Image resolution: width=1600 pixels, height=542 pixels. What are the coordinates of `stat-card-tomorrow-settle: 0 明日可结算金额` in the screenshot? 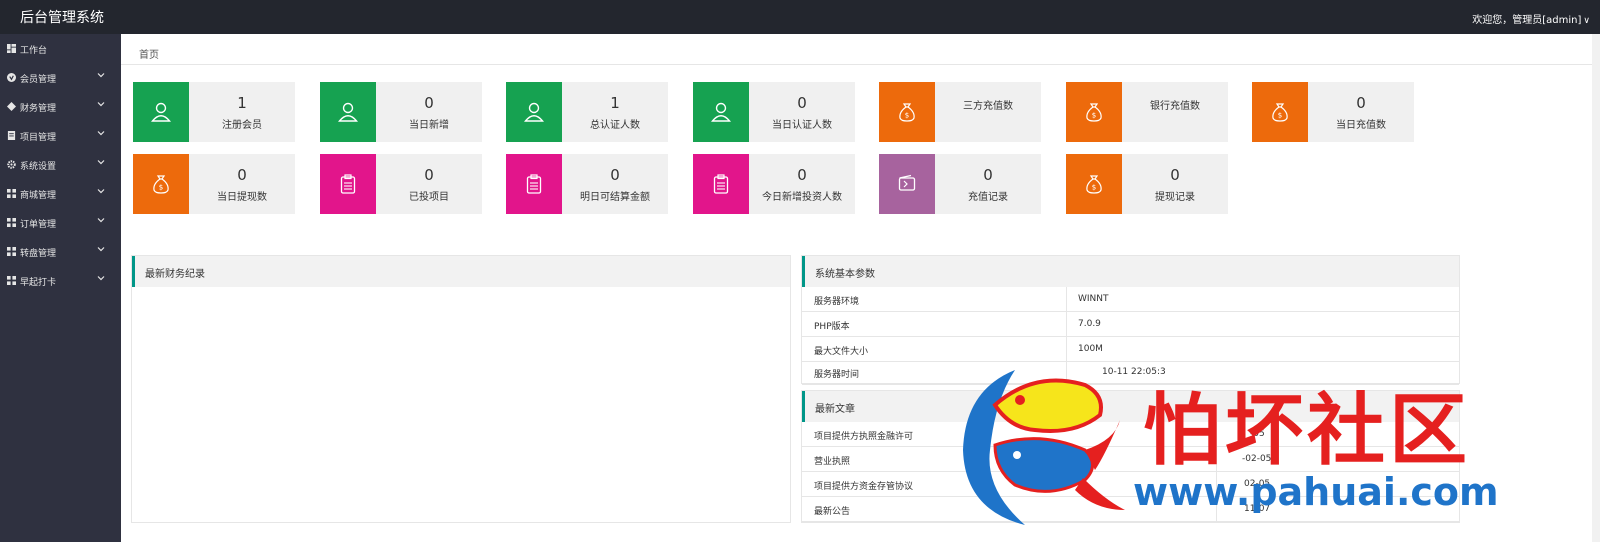 It's located at (587, 184).